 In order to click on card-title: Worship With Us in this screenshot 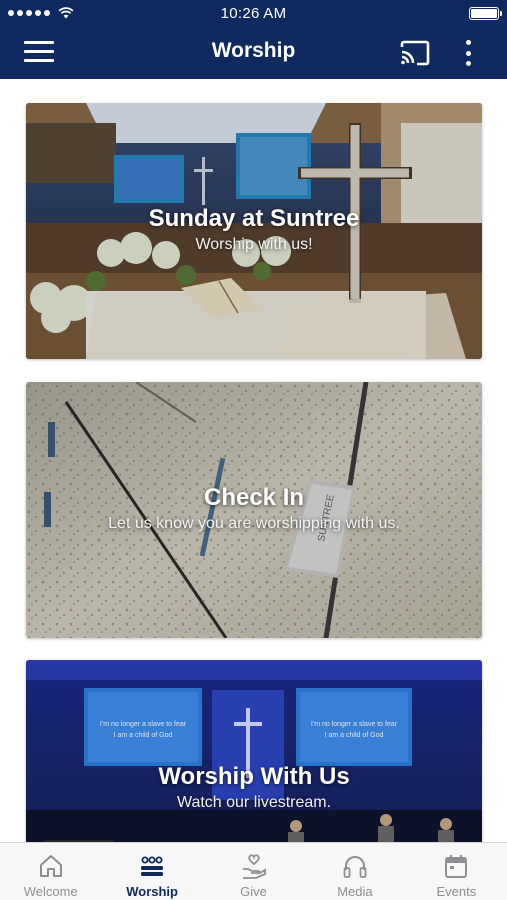, I will do `click(254, 776)`.